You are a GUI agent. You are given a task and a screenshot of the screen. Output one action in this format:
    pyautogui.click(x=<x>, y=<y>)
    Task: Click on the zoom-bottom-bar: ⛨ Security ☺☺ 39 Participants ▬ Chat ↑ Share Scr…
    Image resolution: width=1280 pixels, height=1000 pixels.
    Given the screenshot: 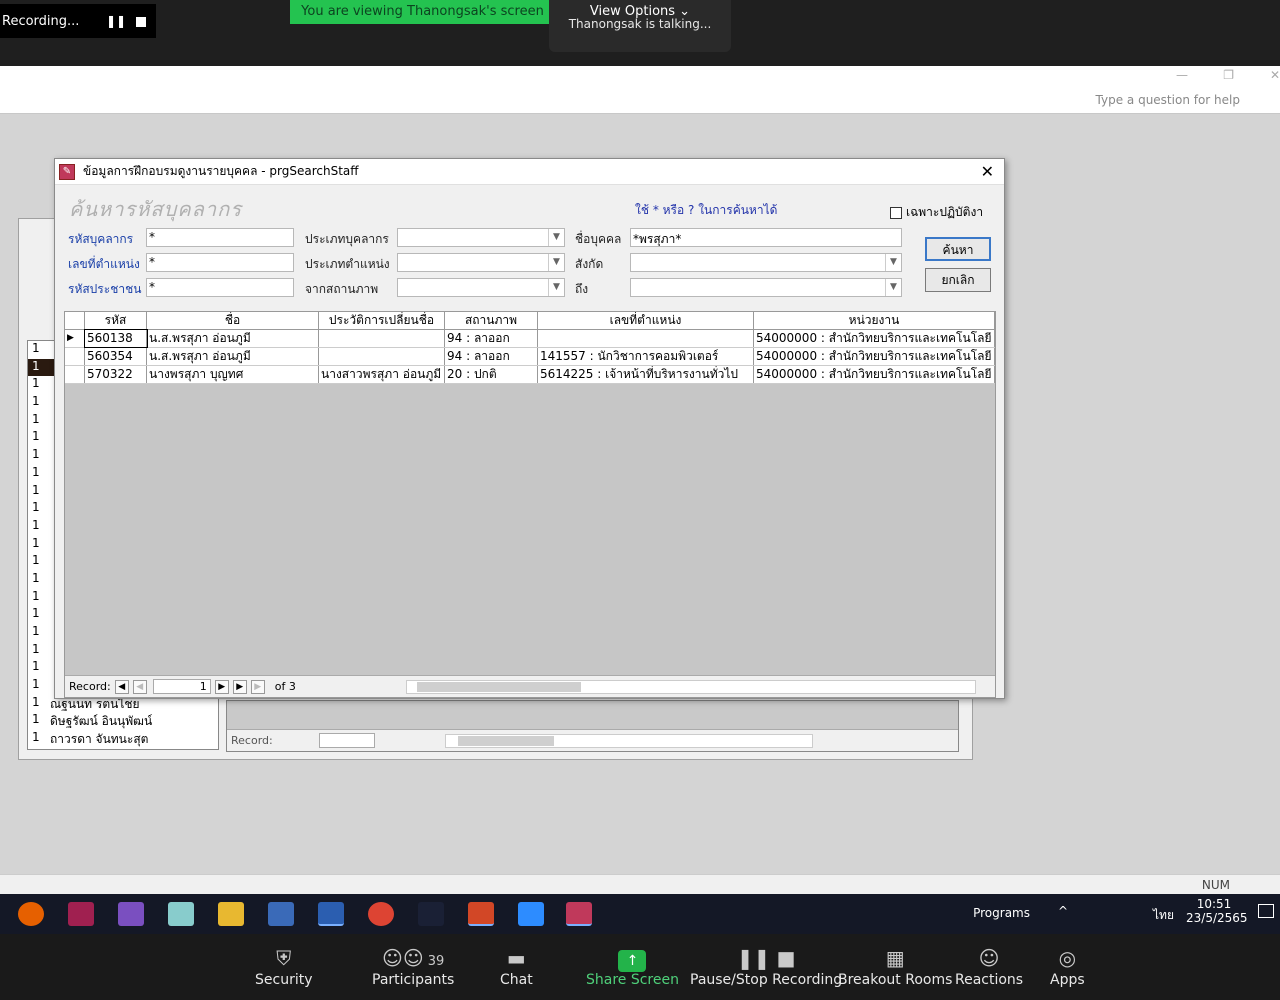 What is the action you would take?
    pyautogui.click(x=640, y=967)
    